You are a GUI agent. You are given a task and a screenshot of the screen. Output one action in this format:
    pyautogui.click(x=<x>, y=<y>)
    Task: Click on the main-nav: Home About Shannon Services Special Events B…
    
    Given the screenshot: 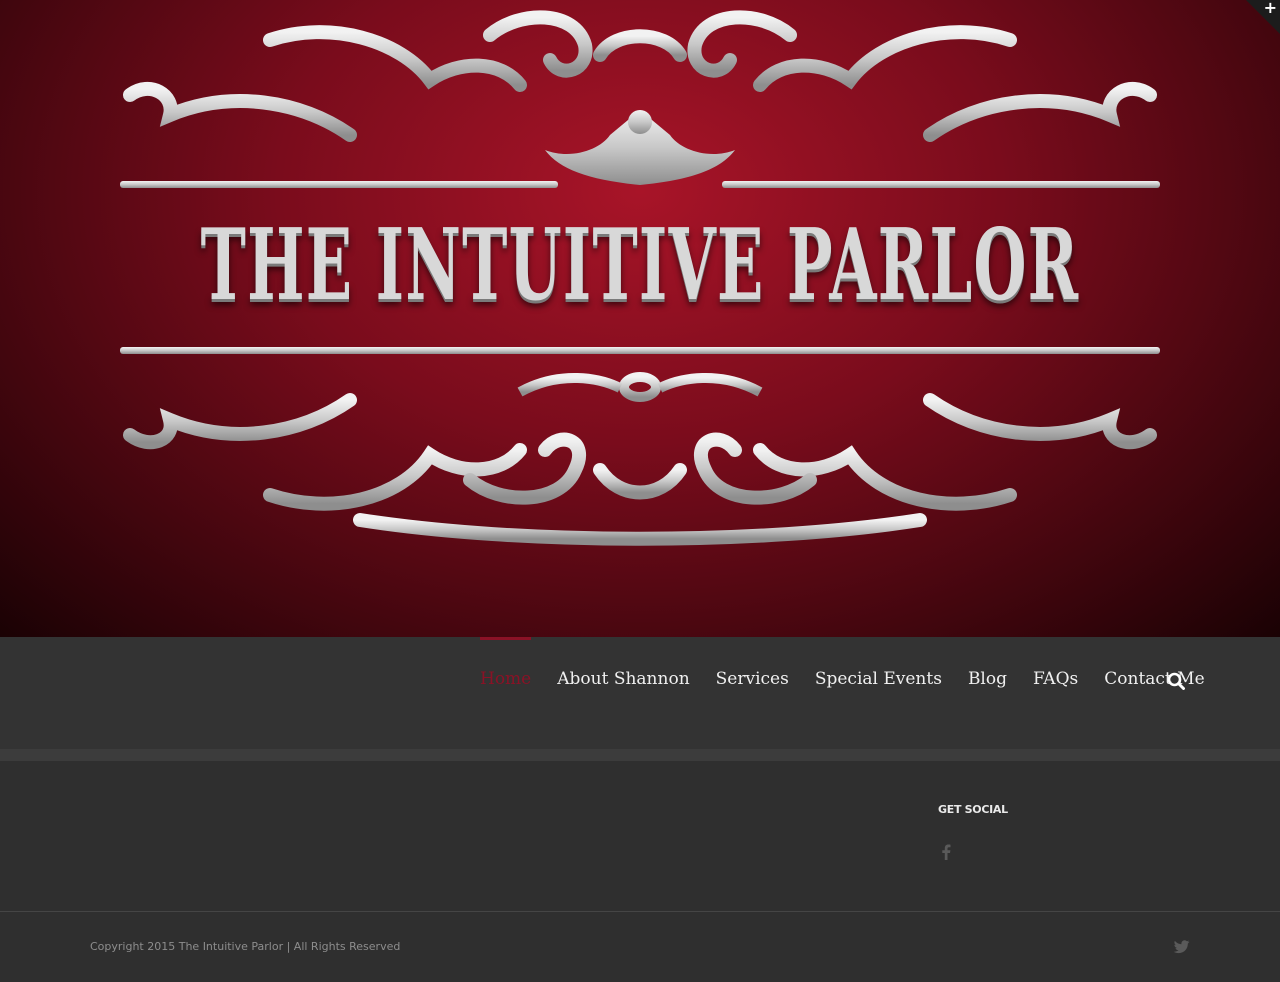 What is the action you would take?
    pyautogui.click(x=855, y=693)
    